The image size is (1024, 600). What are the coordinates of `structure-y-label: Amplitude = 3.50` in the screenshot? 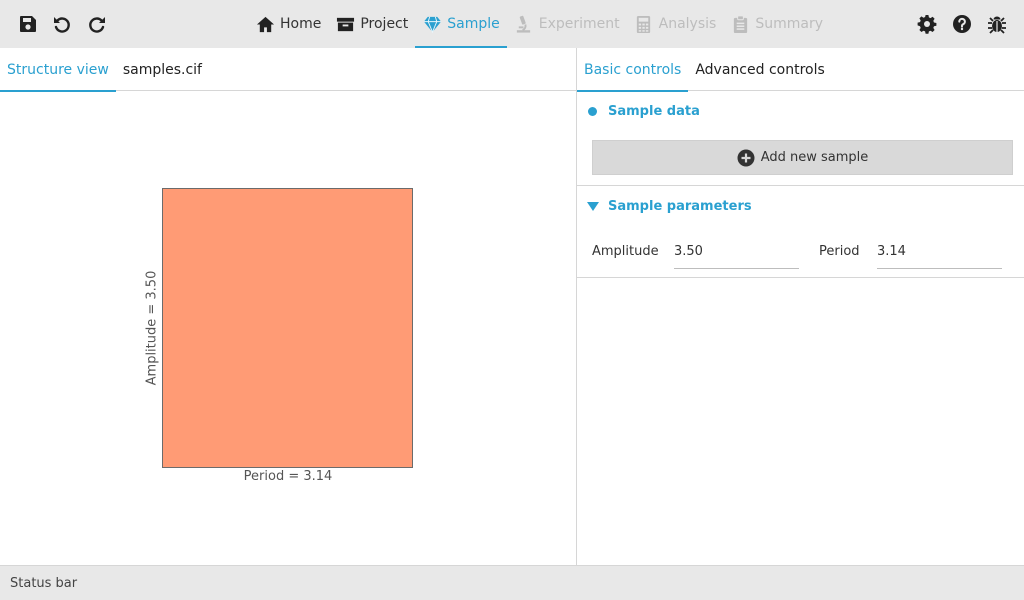 It's located at (152, 328).